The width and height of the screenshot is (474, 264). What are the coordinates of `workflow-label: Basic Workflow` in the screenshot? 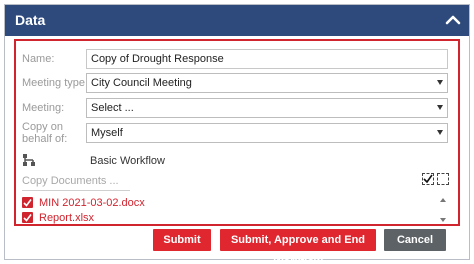 It's located at (127, 161).